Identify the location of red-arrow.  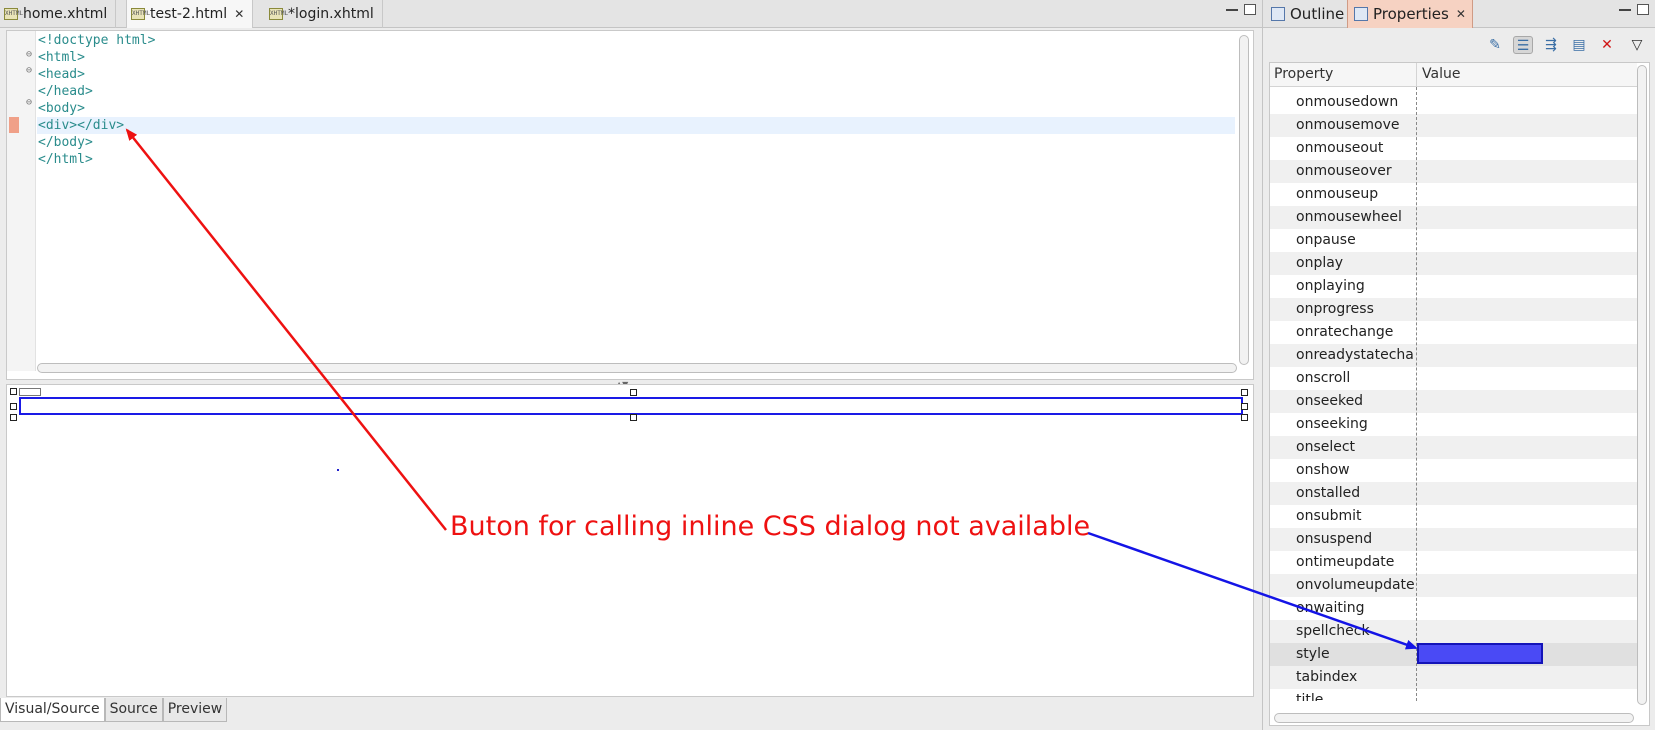
(286, 329).